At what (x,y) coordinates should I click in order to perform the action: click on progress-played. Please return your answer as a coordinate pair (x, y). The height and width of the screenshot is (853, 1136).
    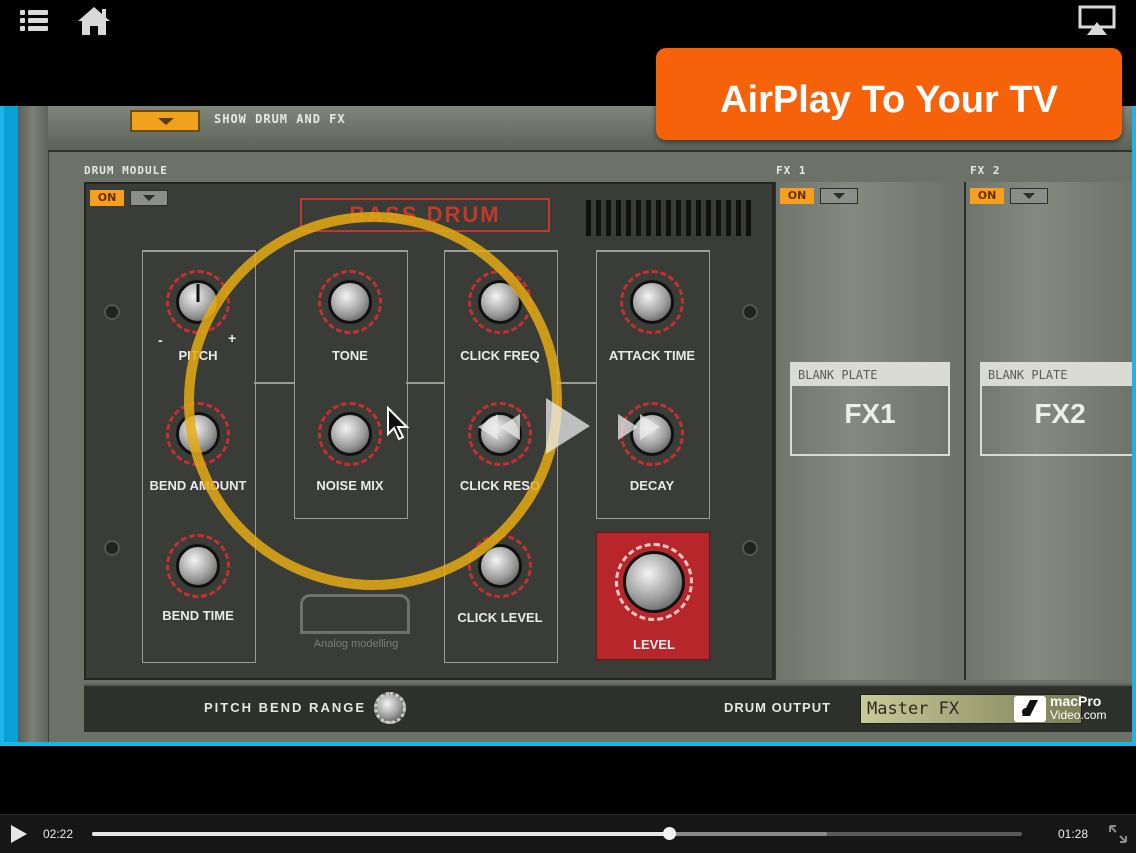
    Looking at the image, I should click on (380, 834).